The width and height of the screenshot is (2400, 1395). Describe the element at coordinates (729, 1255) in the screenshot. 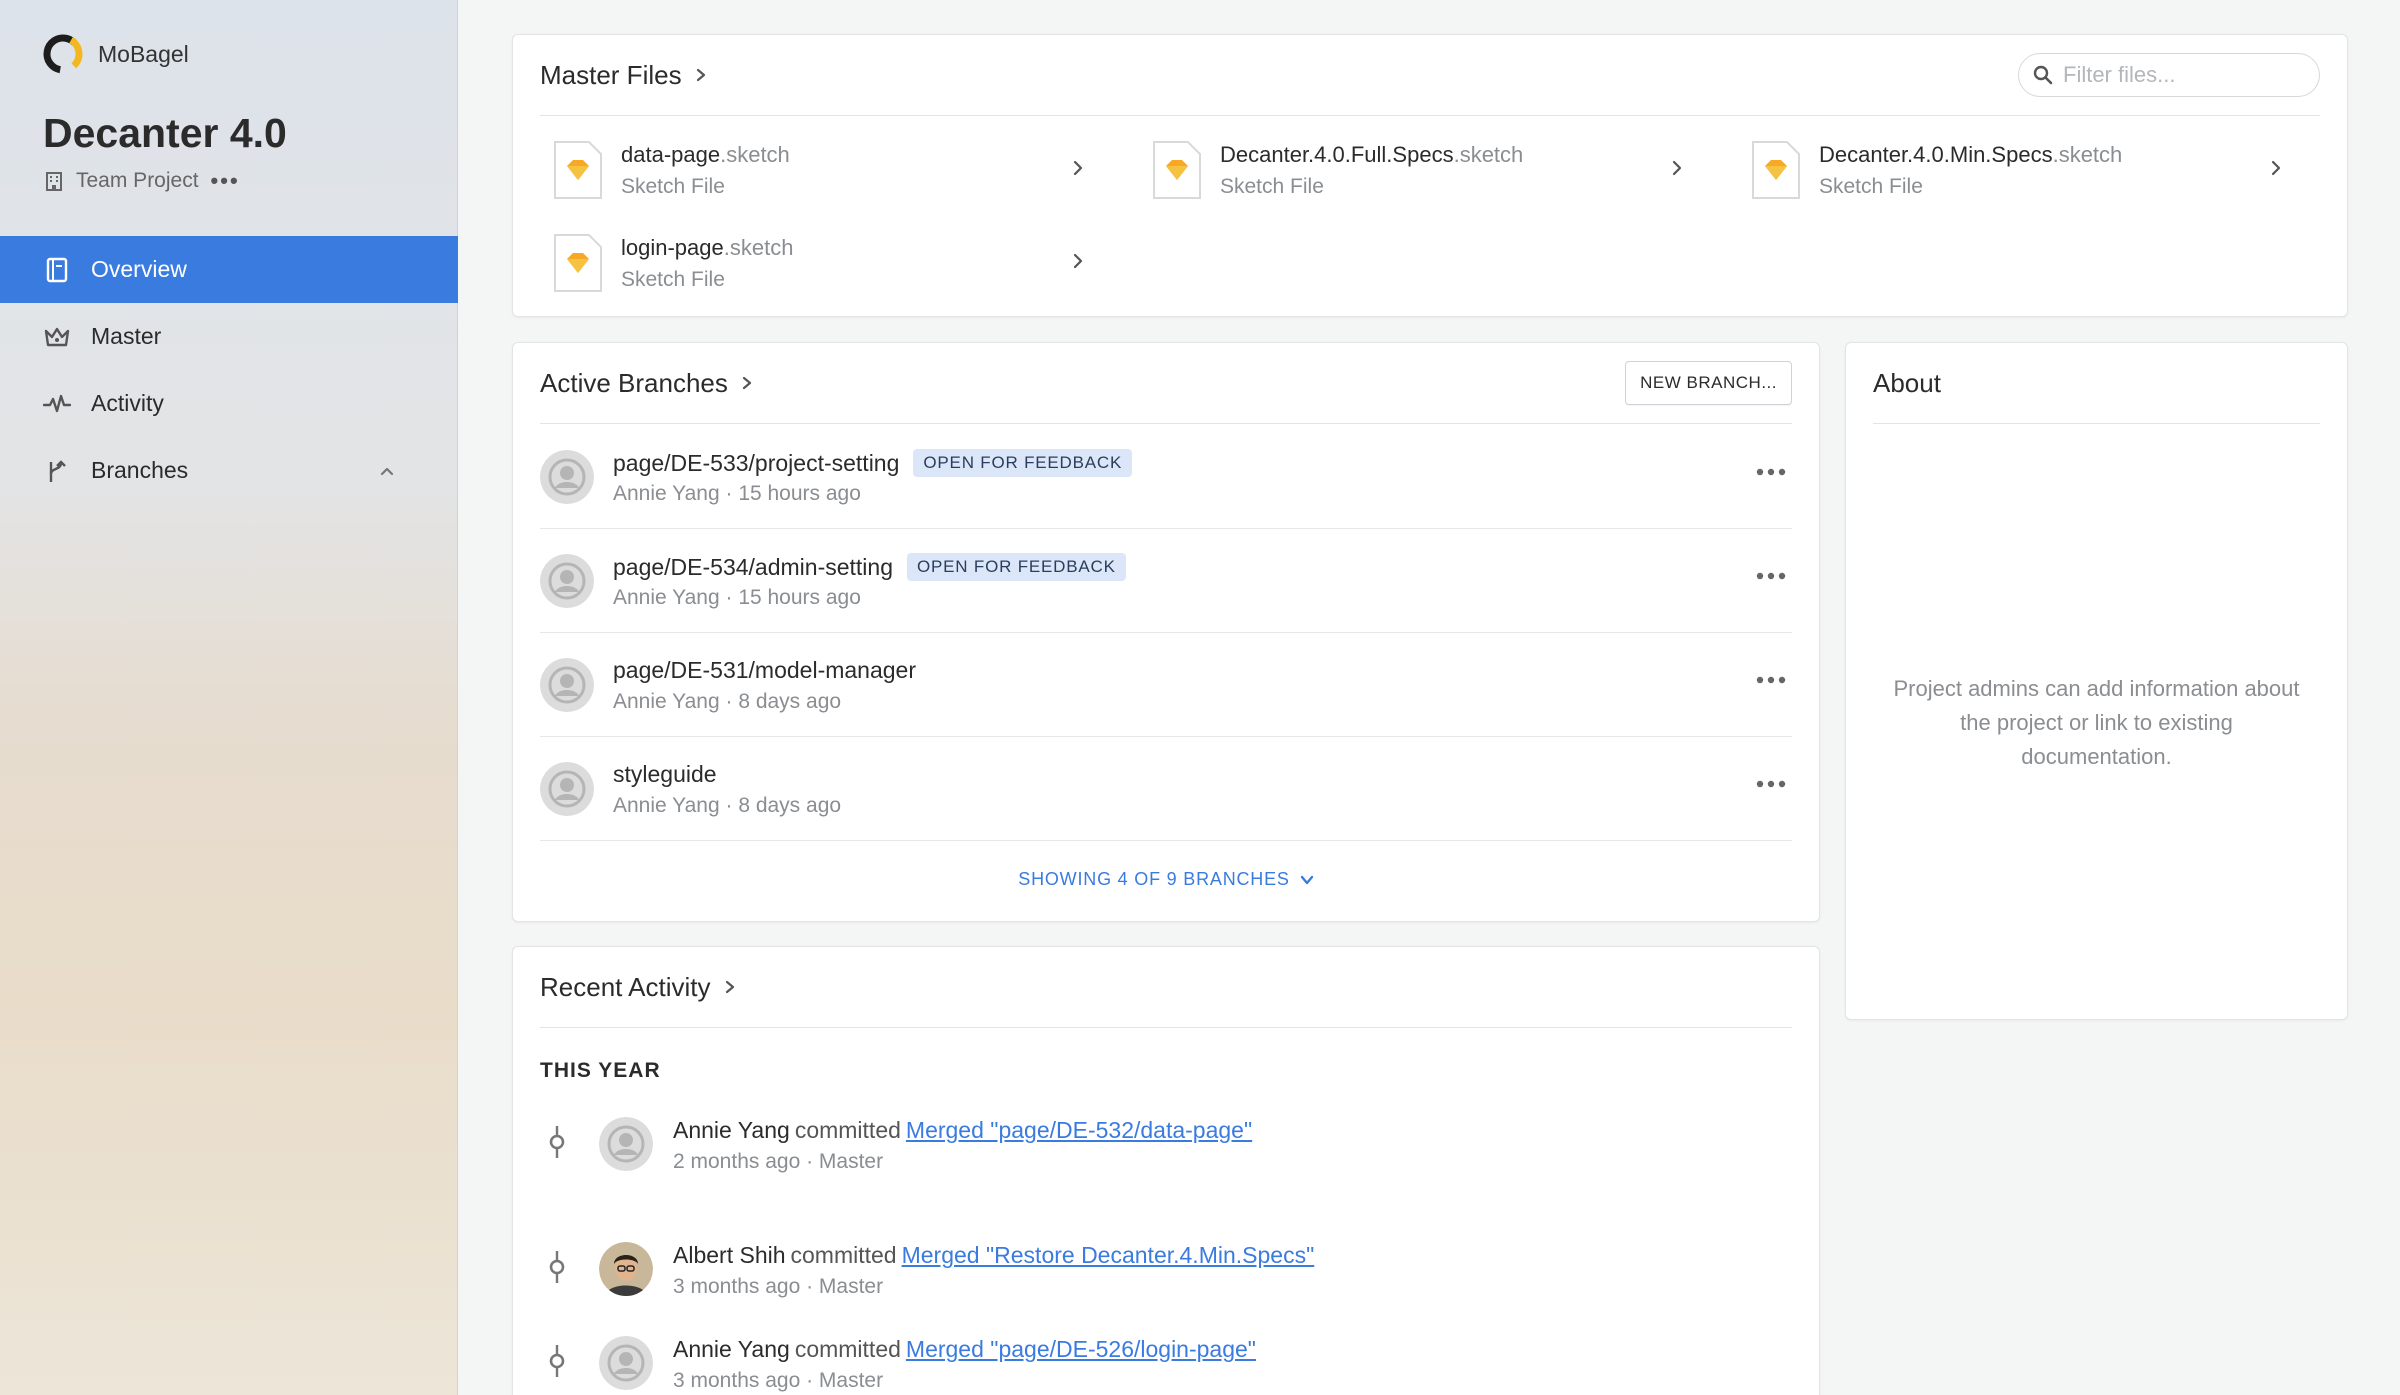

I see `activity-user: Albert Shih` at that location.